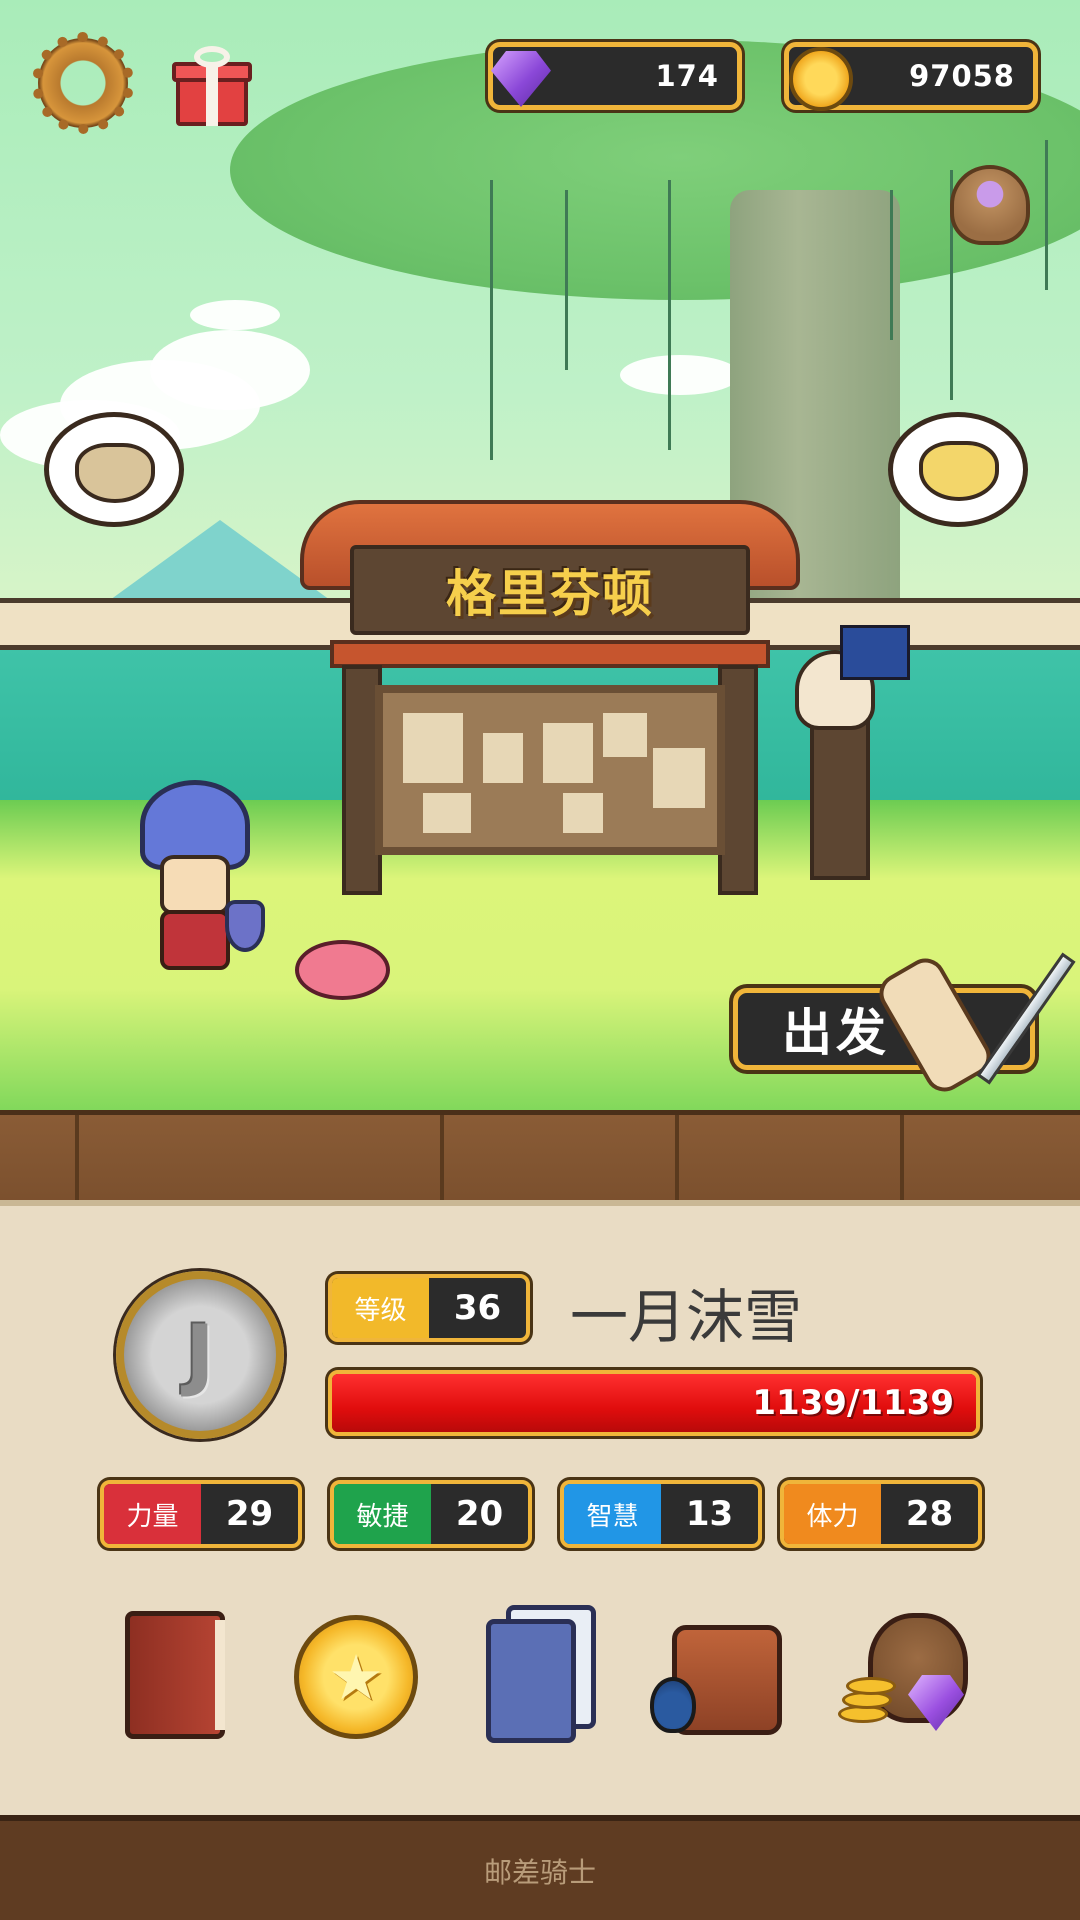 This screenshot has width=1080, height=1920. Describe the element at coordinates (716, 1675) in the screenshot. I see `inventory-bag-button` at that location.